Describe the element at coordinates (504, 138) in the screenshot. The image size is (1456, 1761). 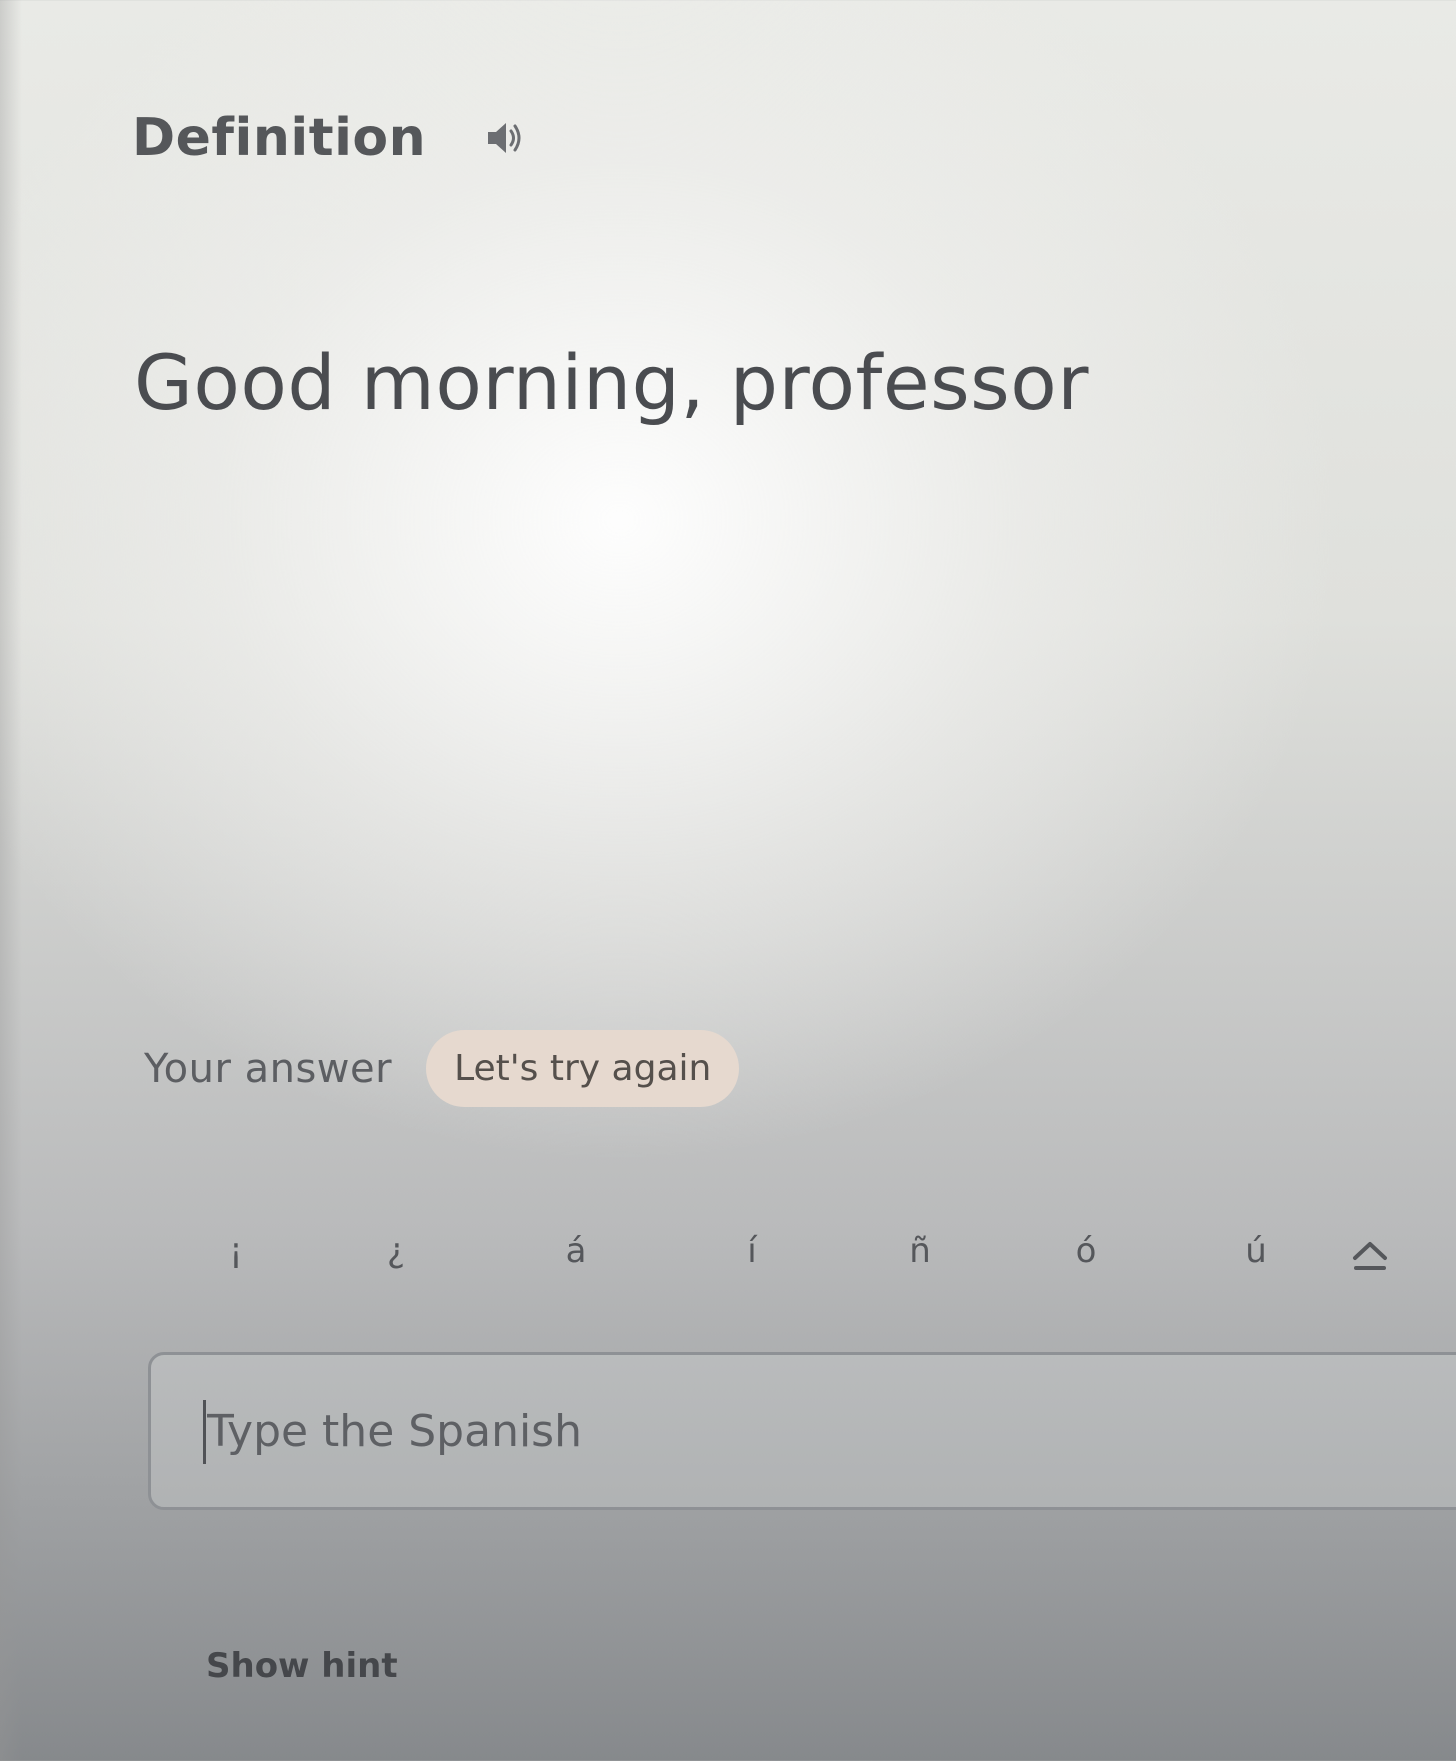
I see `speaker-icon` at that location.